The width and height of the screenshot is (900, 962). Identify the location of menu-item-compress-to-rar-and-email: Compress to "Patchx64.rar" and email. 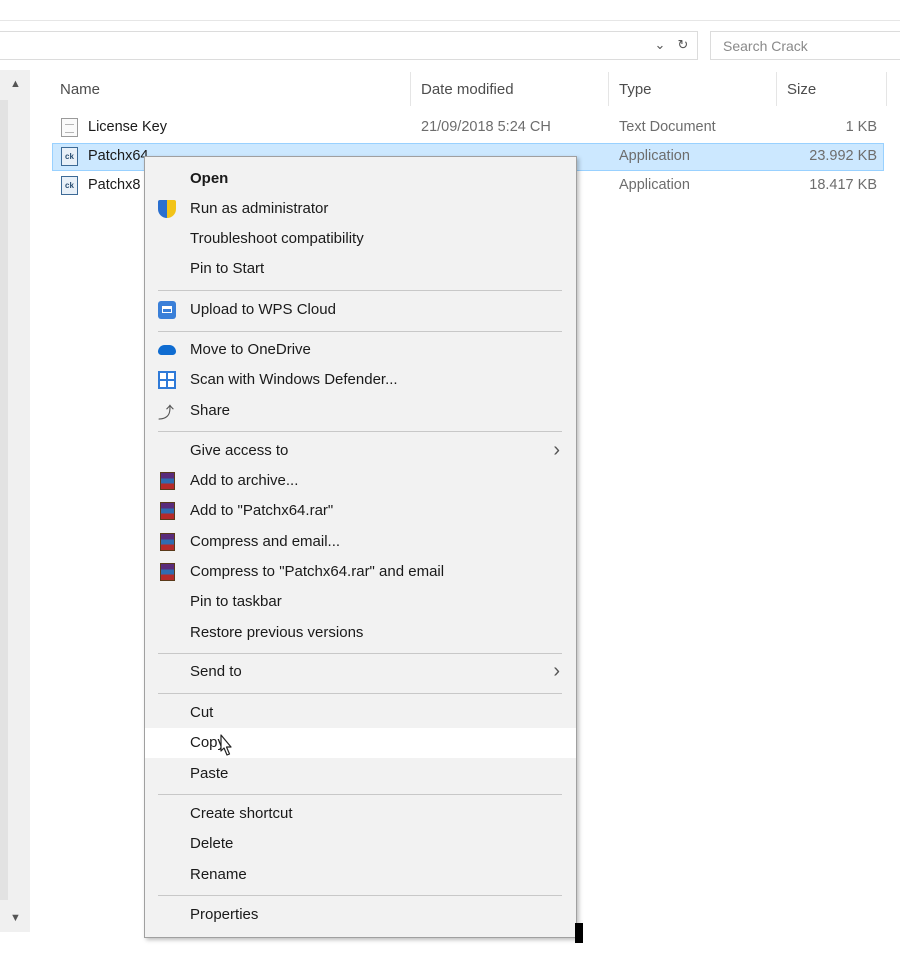
(360, 572).